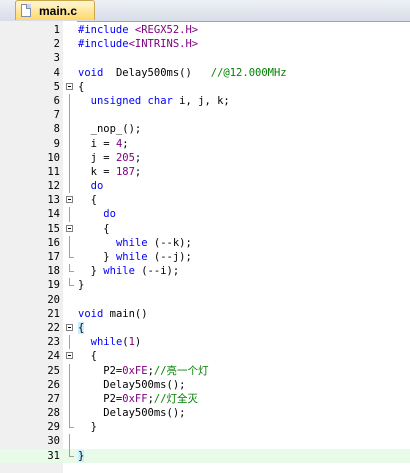  Describe the element at coordinates (205, 427) in the screenshot. I see `code-line: 29 }` at that location.